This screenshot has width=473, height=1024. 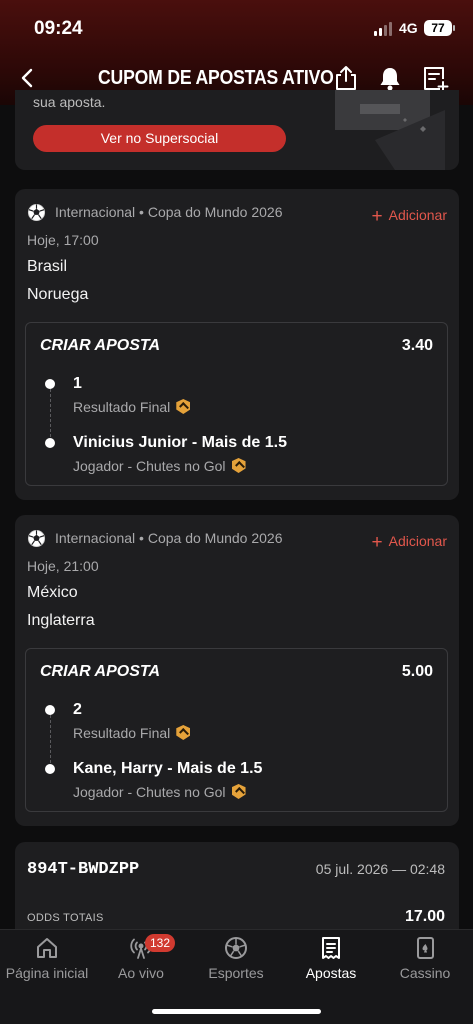 I want to click on status-time: 09:24, so click(x=58, y=28).